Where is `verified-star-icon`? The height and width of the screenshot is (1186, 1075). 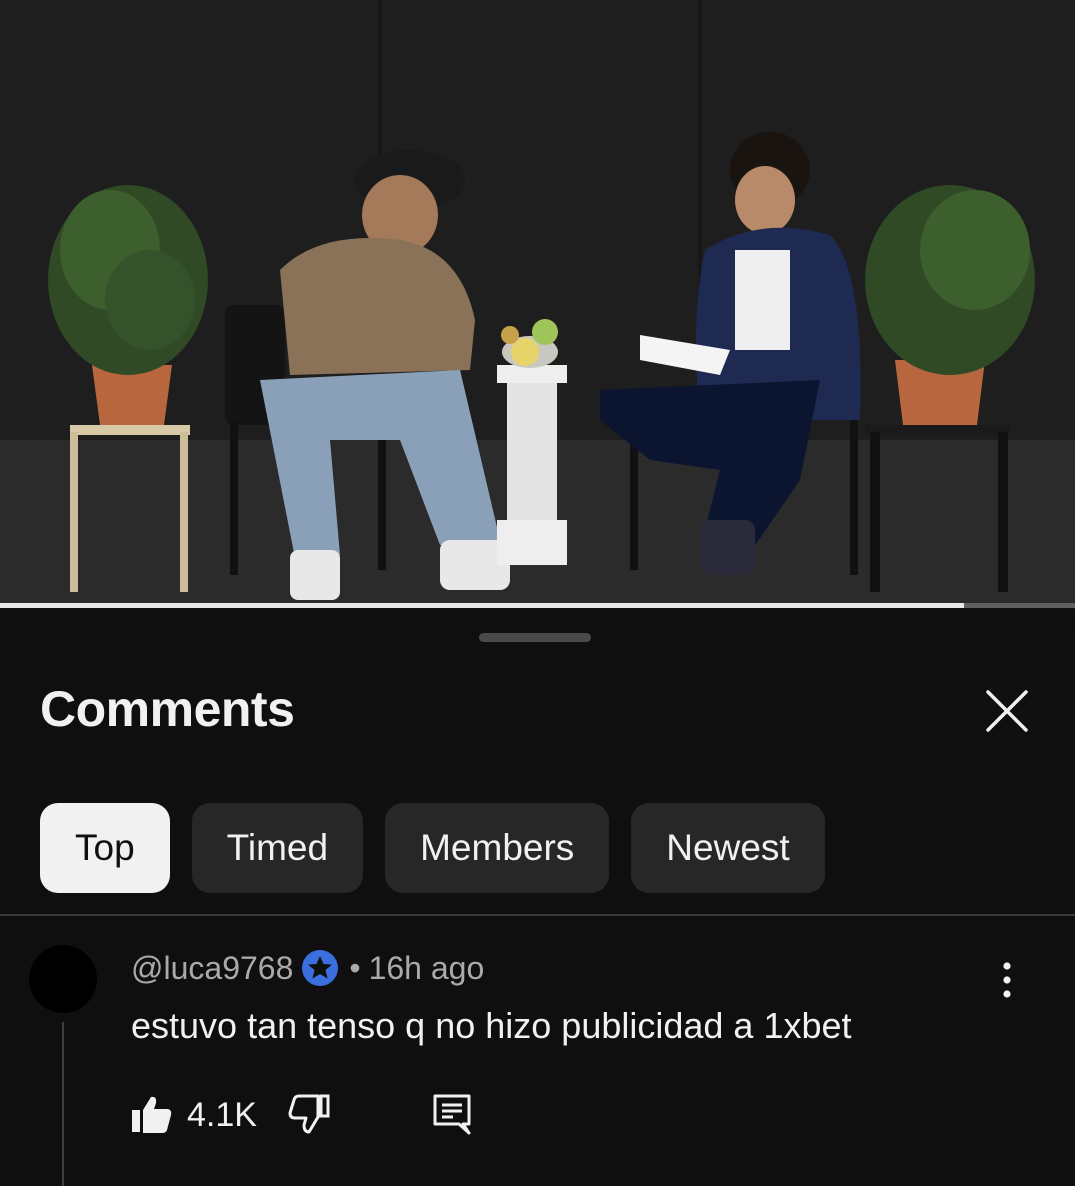 verified-star-icon is located at coordinates (320, 968).